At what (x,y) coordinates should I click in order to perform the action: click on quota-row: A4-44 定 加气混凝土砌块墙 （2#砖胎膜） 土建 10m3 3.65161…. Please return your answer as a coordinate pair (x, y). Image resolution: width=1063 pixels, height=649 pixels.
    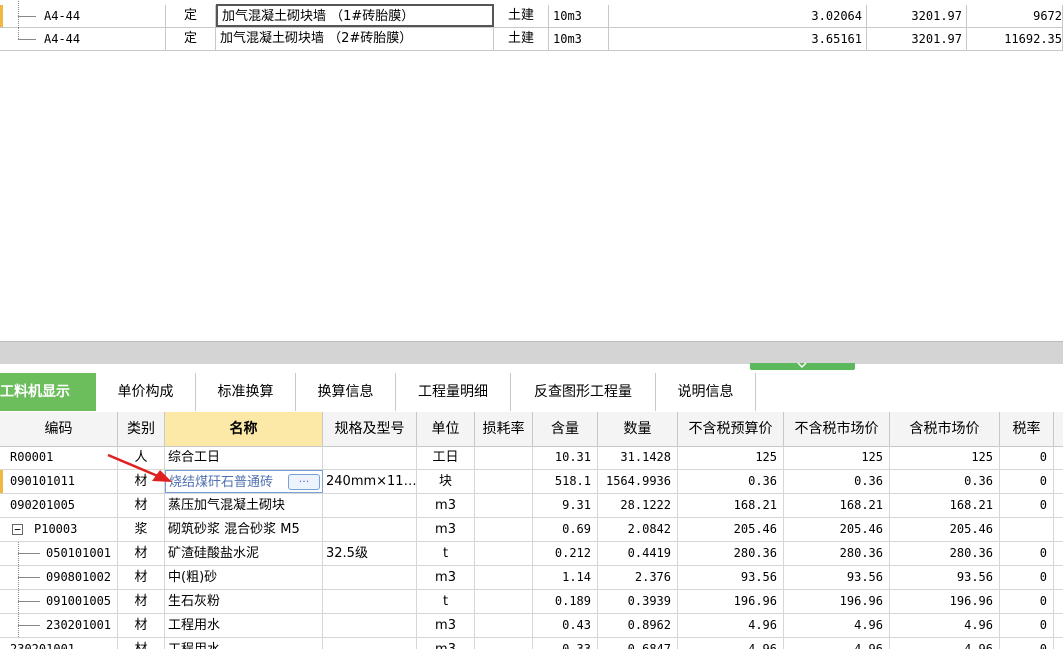
    Looking at the image, I should click on (531, 39).